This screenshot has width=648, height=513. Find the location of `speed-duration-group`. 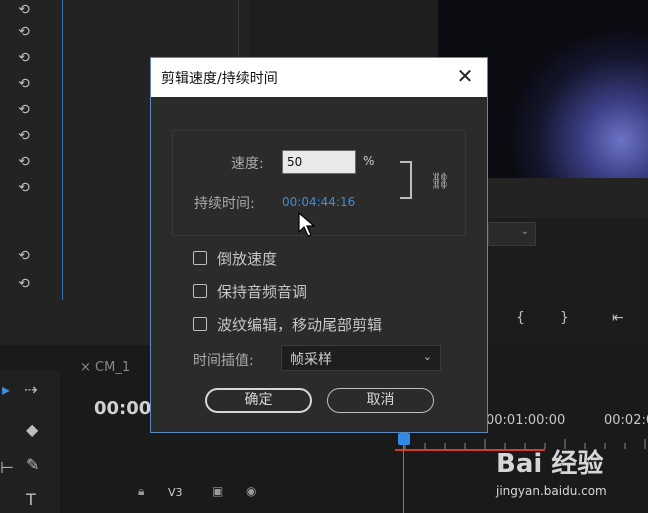

speed-duration-group is located at coordinates (319, 183).